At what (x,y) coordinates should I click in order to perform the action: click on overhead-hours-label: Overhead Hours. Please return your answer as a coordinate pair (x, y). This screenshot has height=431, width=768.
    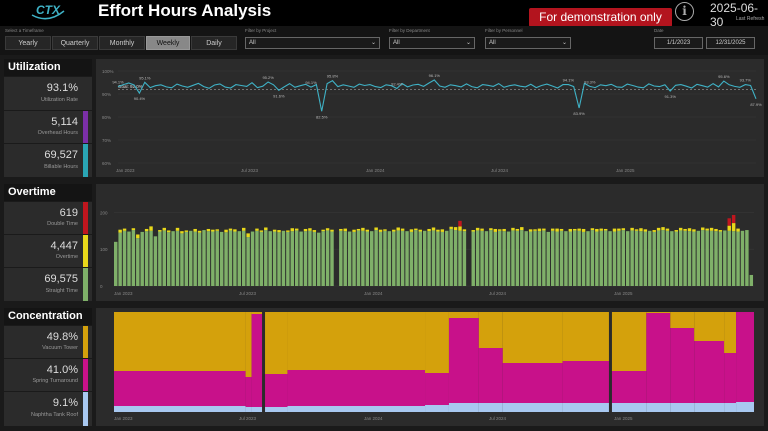
    Looking at the image, I should click on (57, 133).